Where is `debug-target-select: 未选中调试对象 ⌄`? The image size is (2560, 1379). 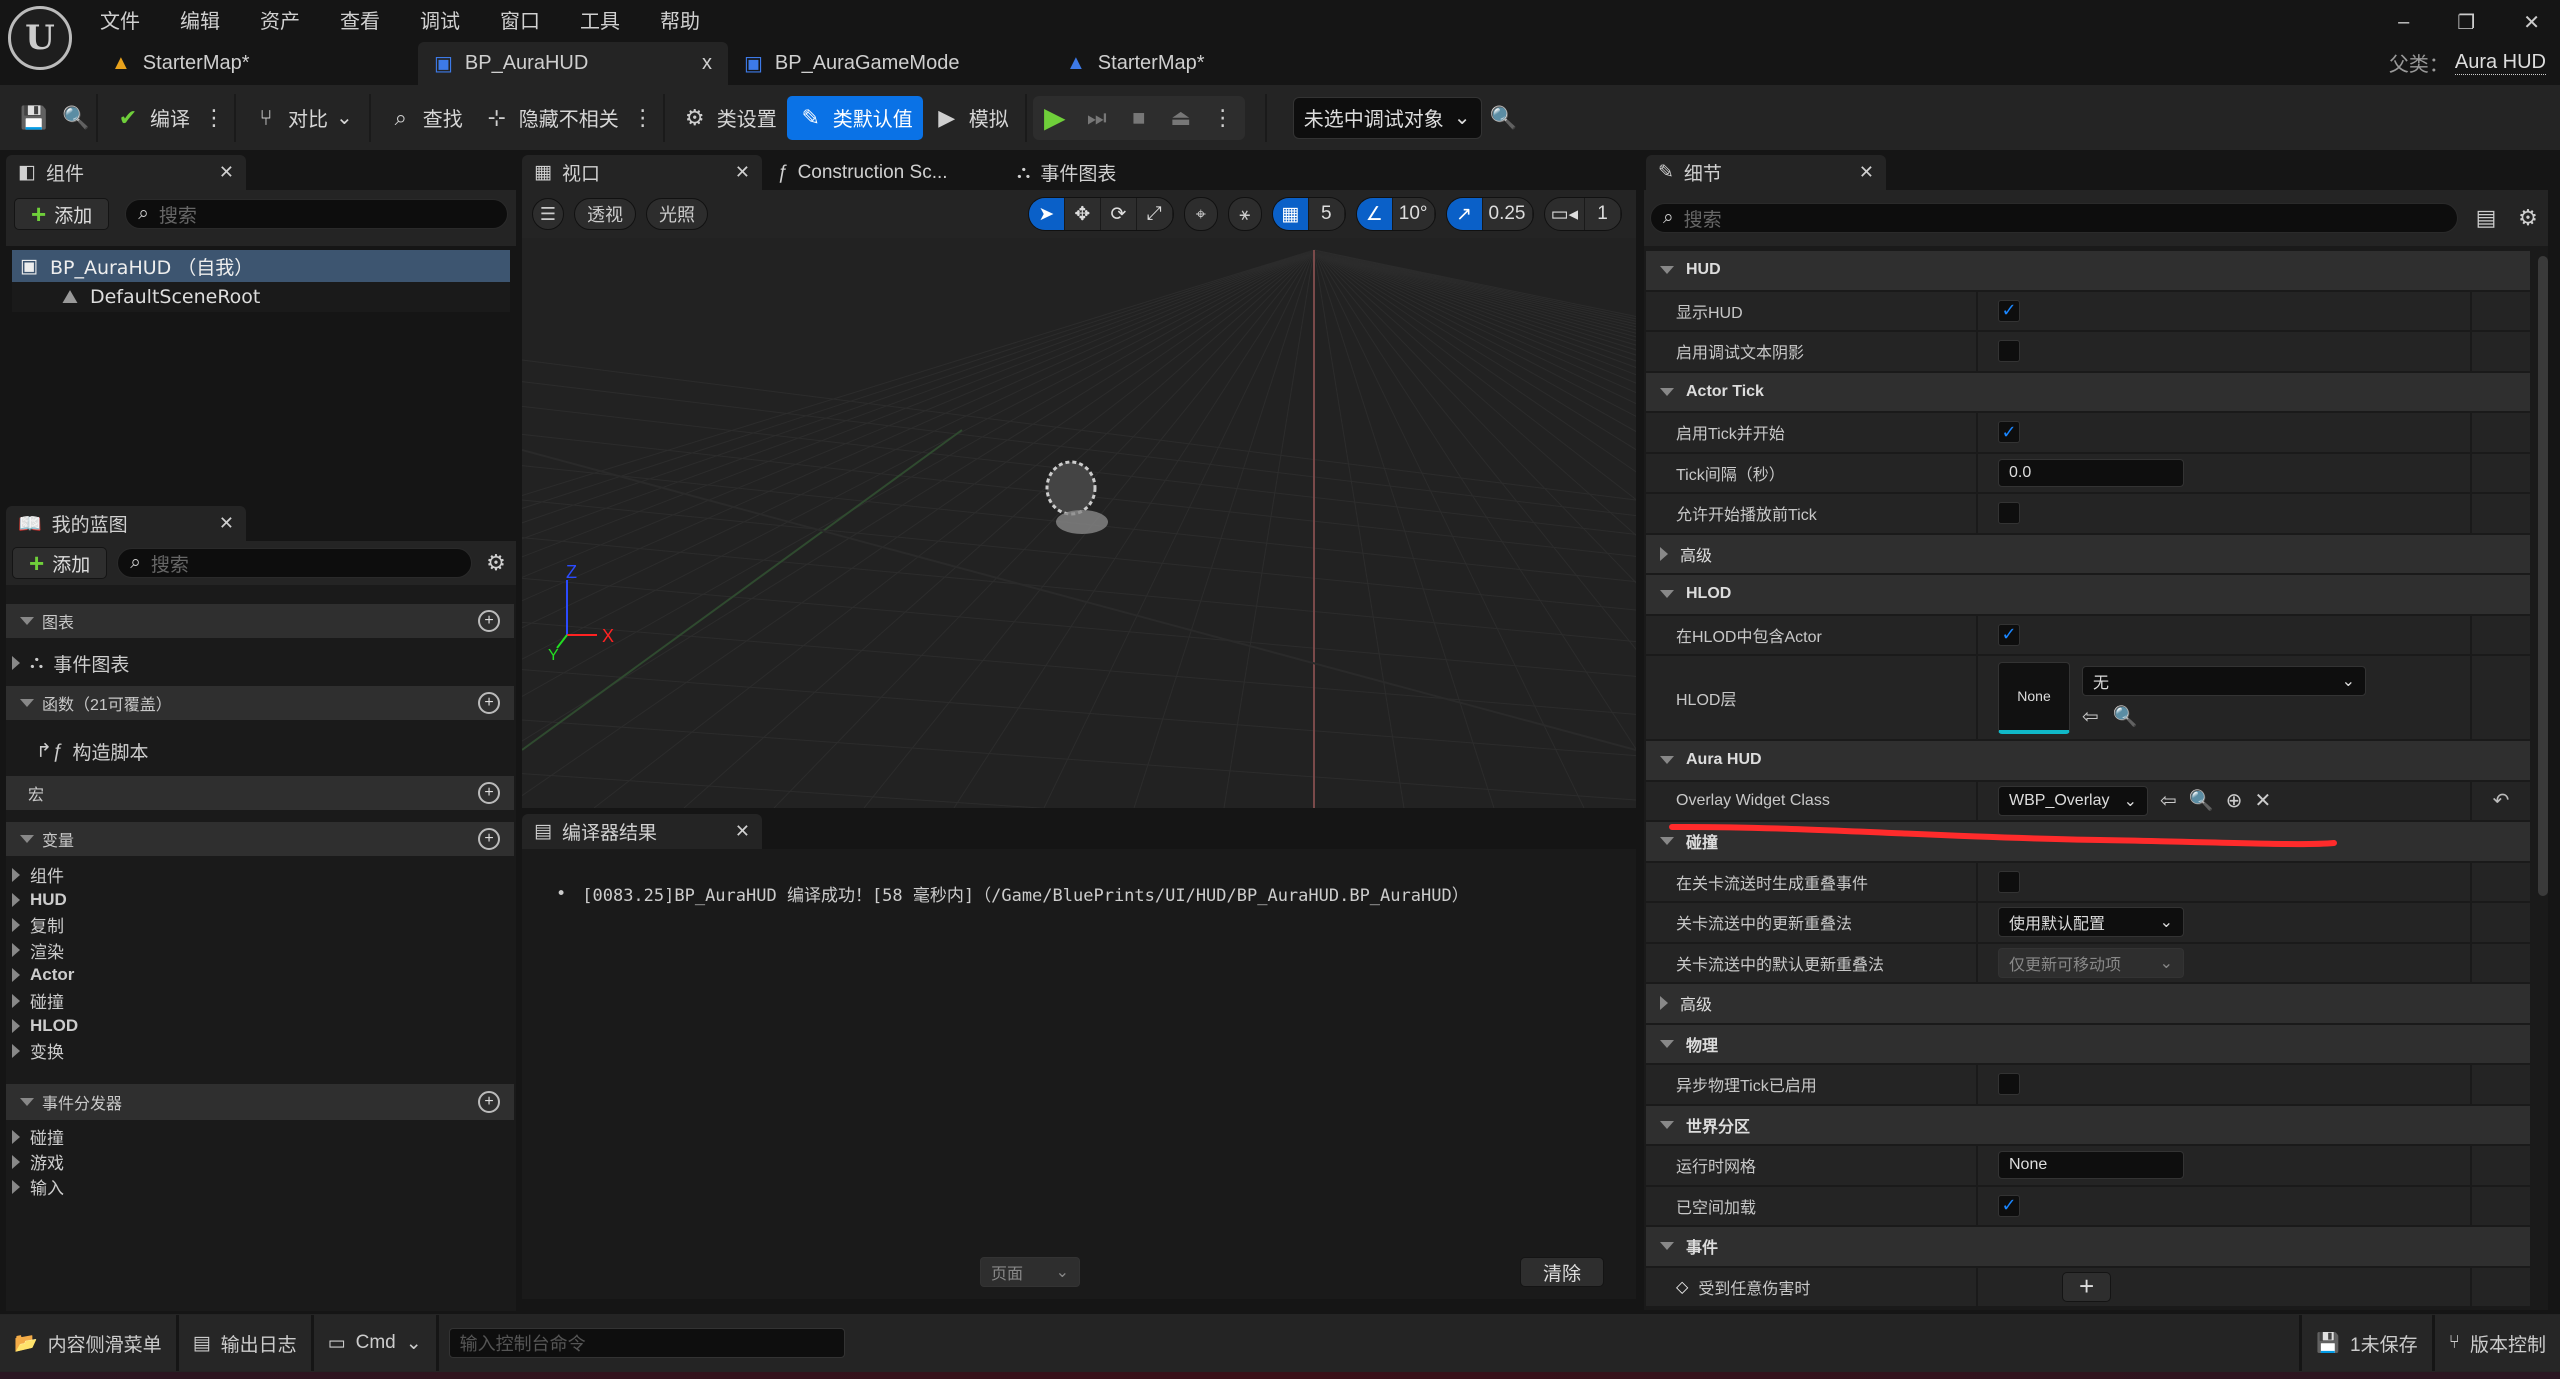
debug-target-select: 未选中调试对象 ⌄ is located at coordinates (1387, 117).